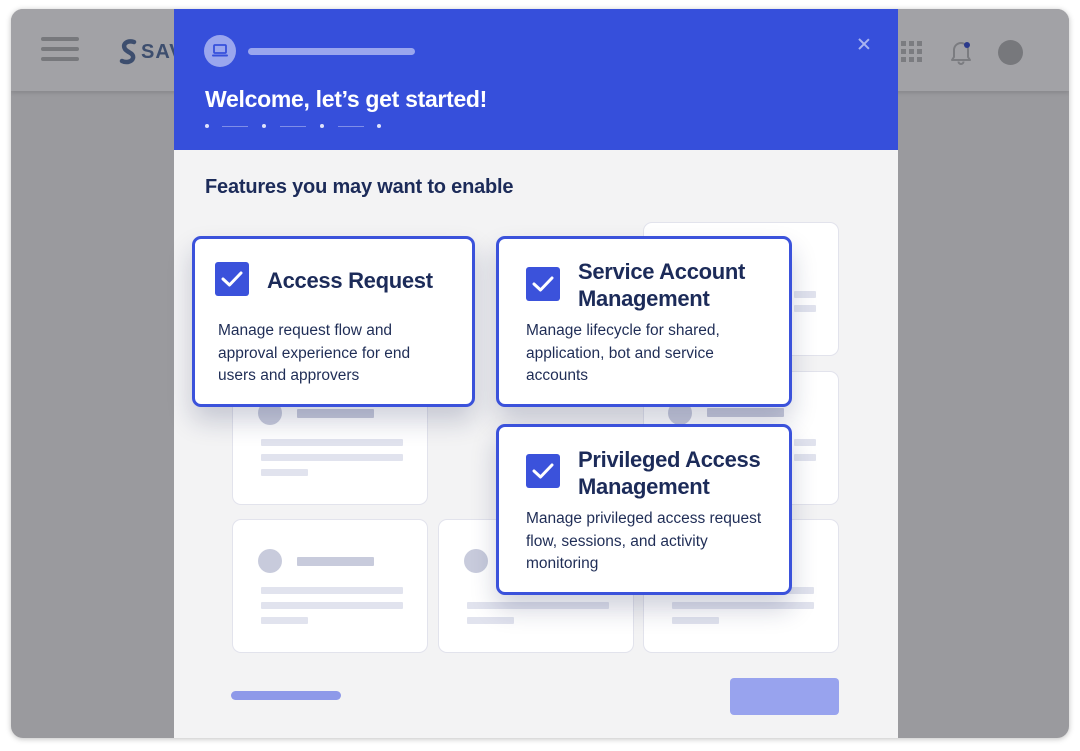  I want to click on placeholder-card, so click(330, 586).